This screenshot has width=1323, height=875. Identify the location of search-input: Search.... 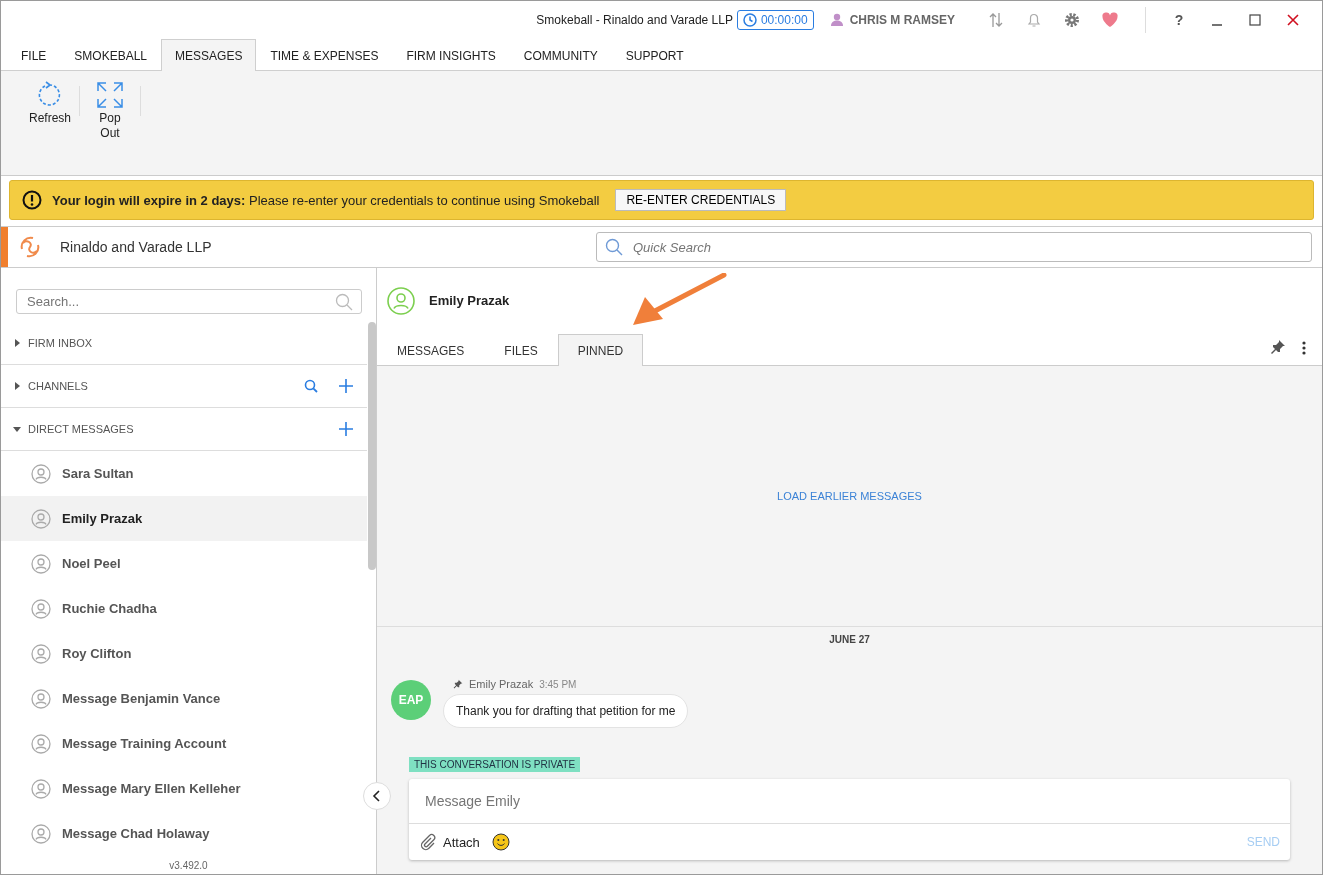
(180, 301).